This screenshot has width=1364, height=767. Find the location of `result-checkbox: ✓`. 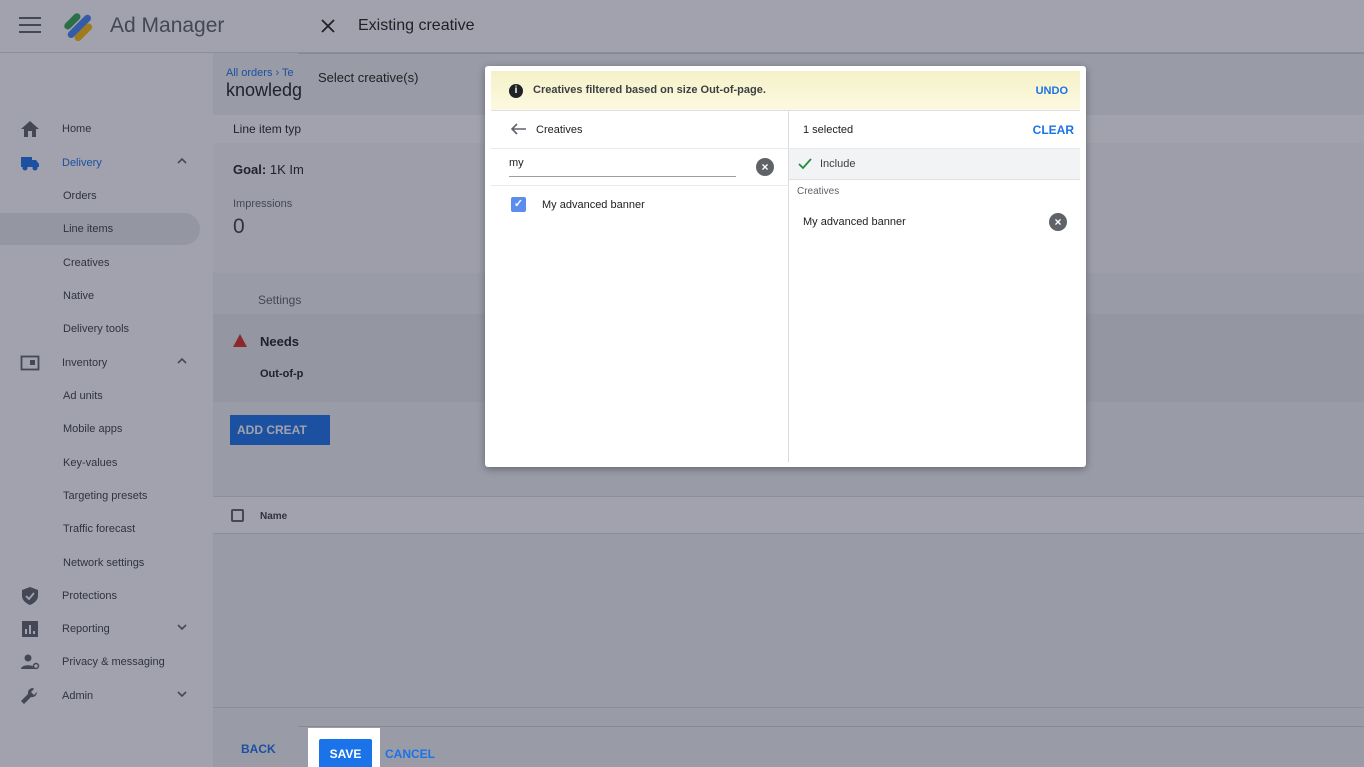

result-checkbox: ✓ is located at coordinates (518, 204).